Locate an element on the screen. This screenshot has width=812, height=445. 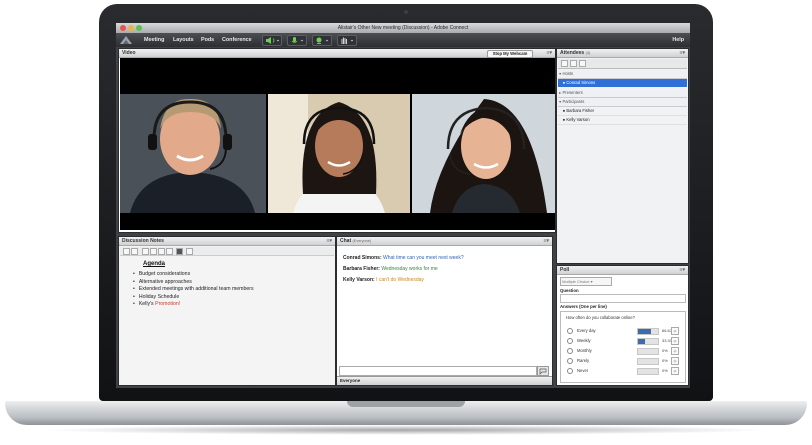
speech-bubble-icon is located at coordinates (543, 371).